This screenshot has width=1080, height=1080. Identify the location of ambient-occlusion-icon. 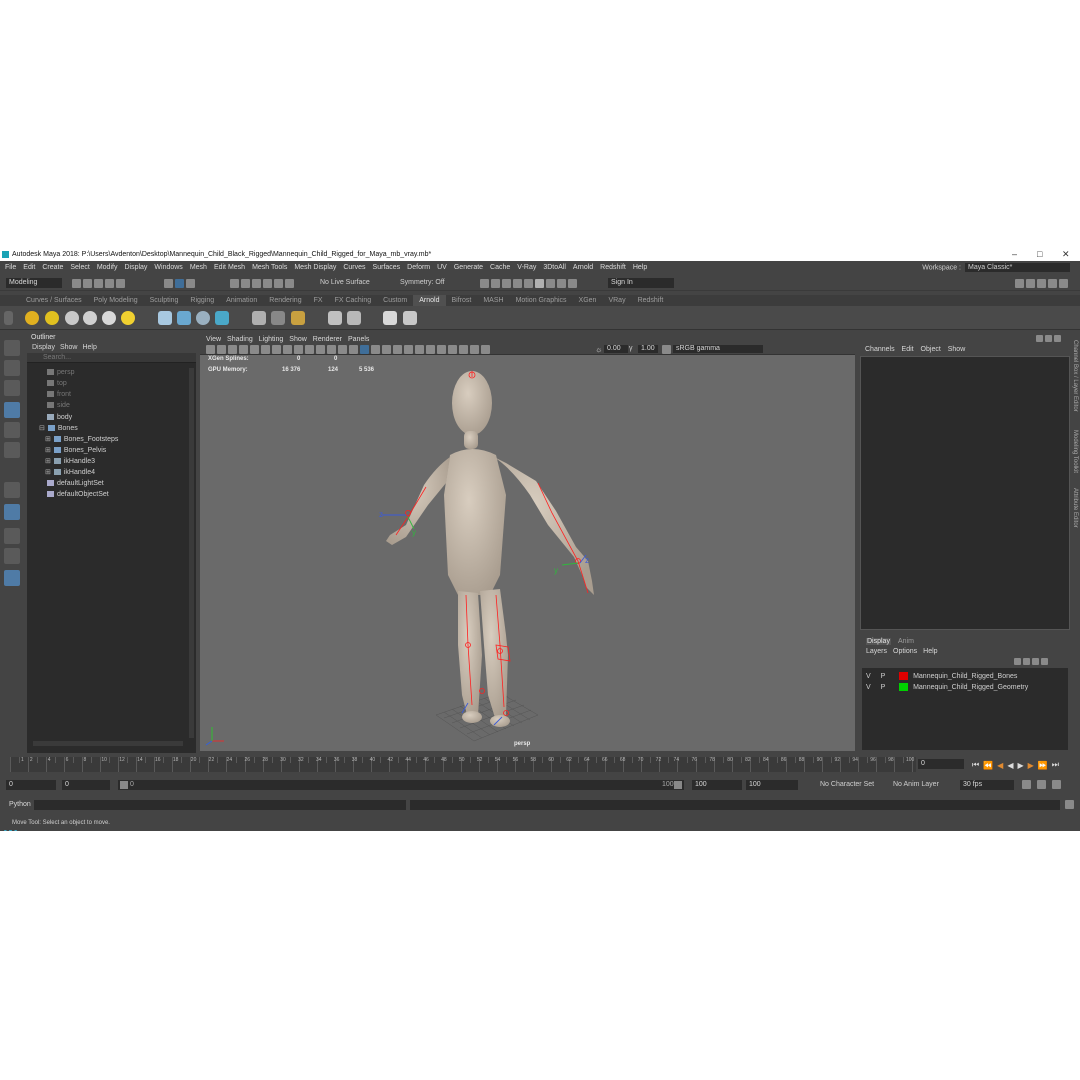
(419, 349).